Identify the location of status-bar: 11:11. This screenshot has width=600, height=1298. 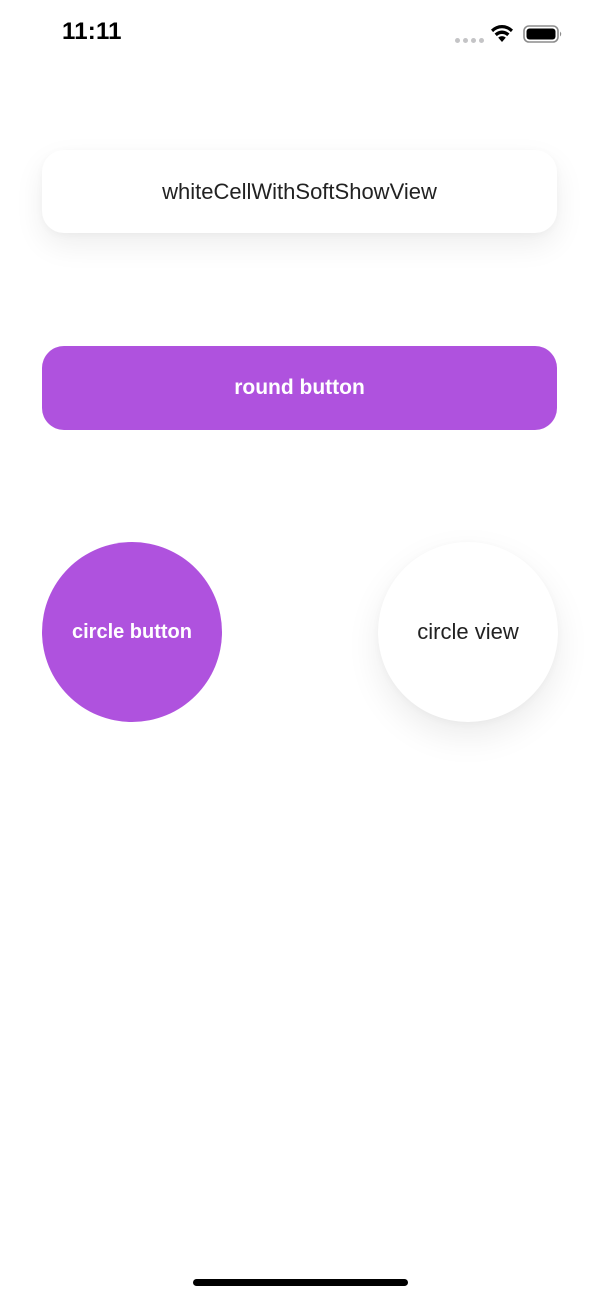
(300, 35).